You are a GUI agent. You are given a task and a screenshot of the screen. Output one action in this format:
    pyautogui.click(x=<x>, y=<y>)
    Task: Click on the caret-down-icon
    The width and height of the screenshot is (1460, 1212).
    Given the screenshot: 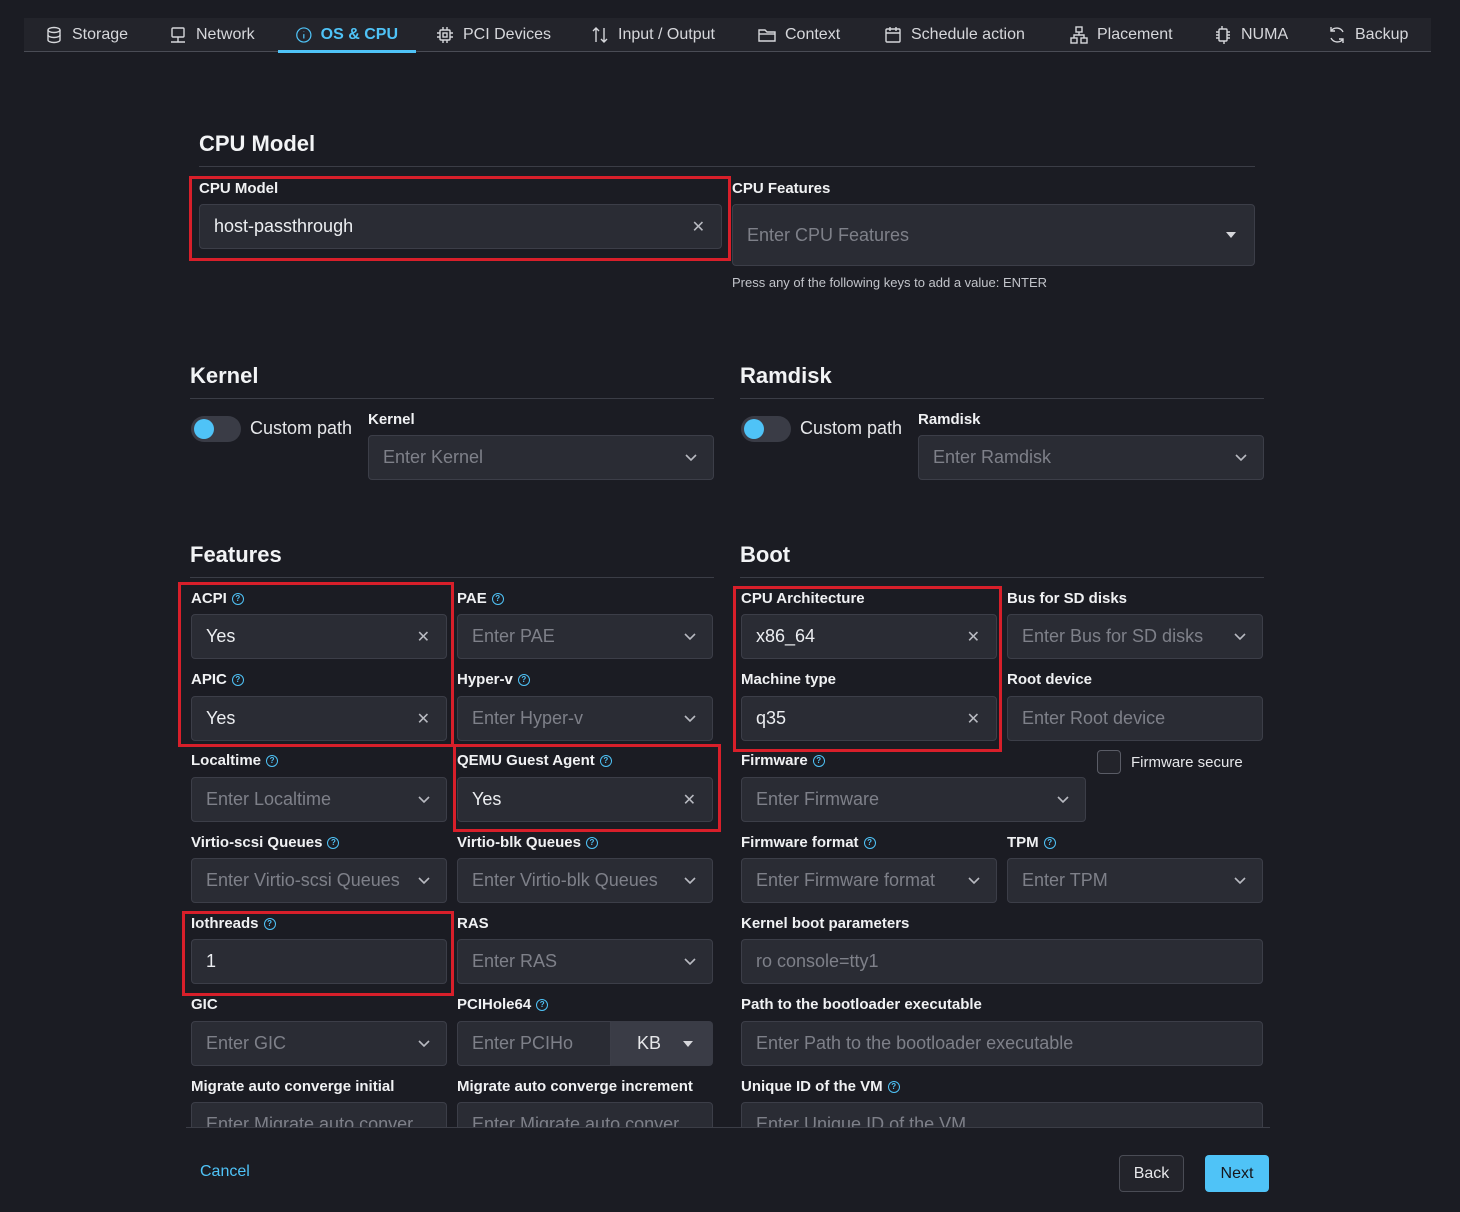 What is the action you would take?
    pyautogui.click(x=1231, y=235)
    